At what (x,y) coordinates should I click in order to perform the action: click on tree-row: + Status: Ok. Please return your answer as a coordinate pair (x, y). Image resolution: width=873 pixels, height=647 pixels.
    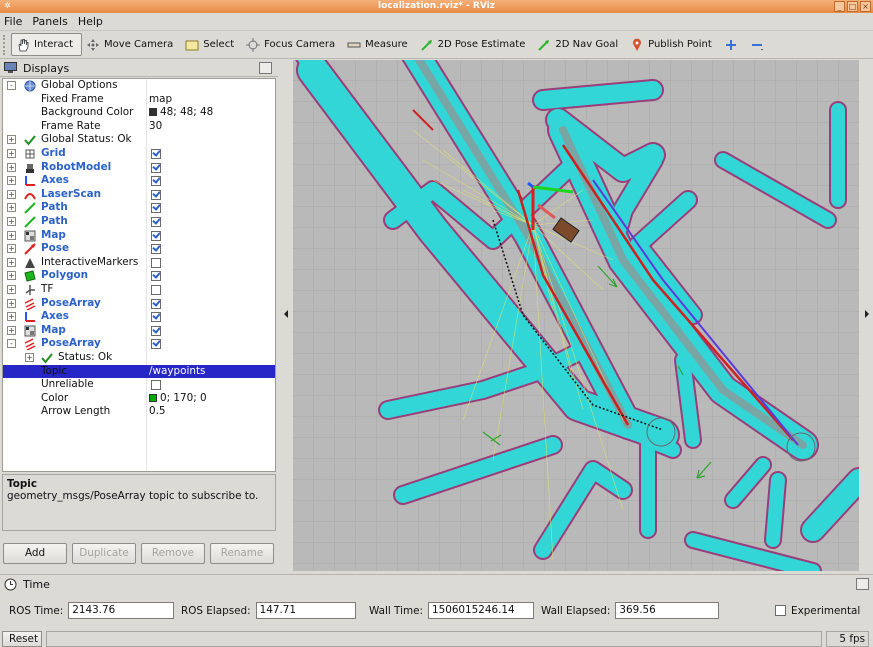
    Looking at the image, I should click on (139, 358).